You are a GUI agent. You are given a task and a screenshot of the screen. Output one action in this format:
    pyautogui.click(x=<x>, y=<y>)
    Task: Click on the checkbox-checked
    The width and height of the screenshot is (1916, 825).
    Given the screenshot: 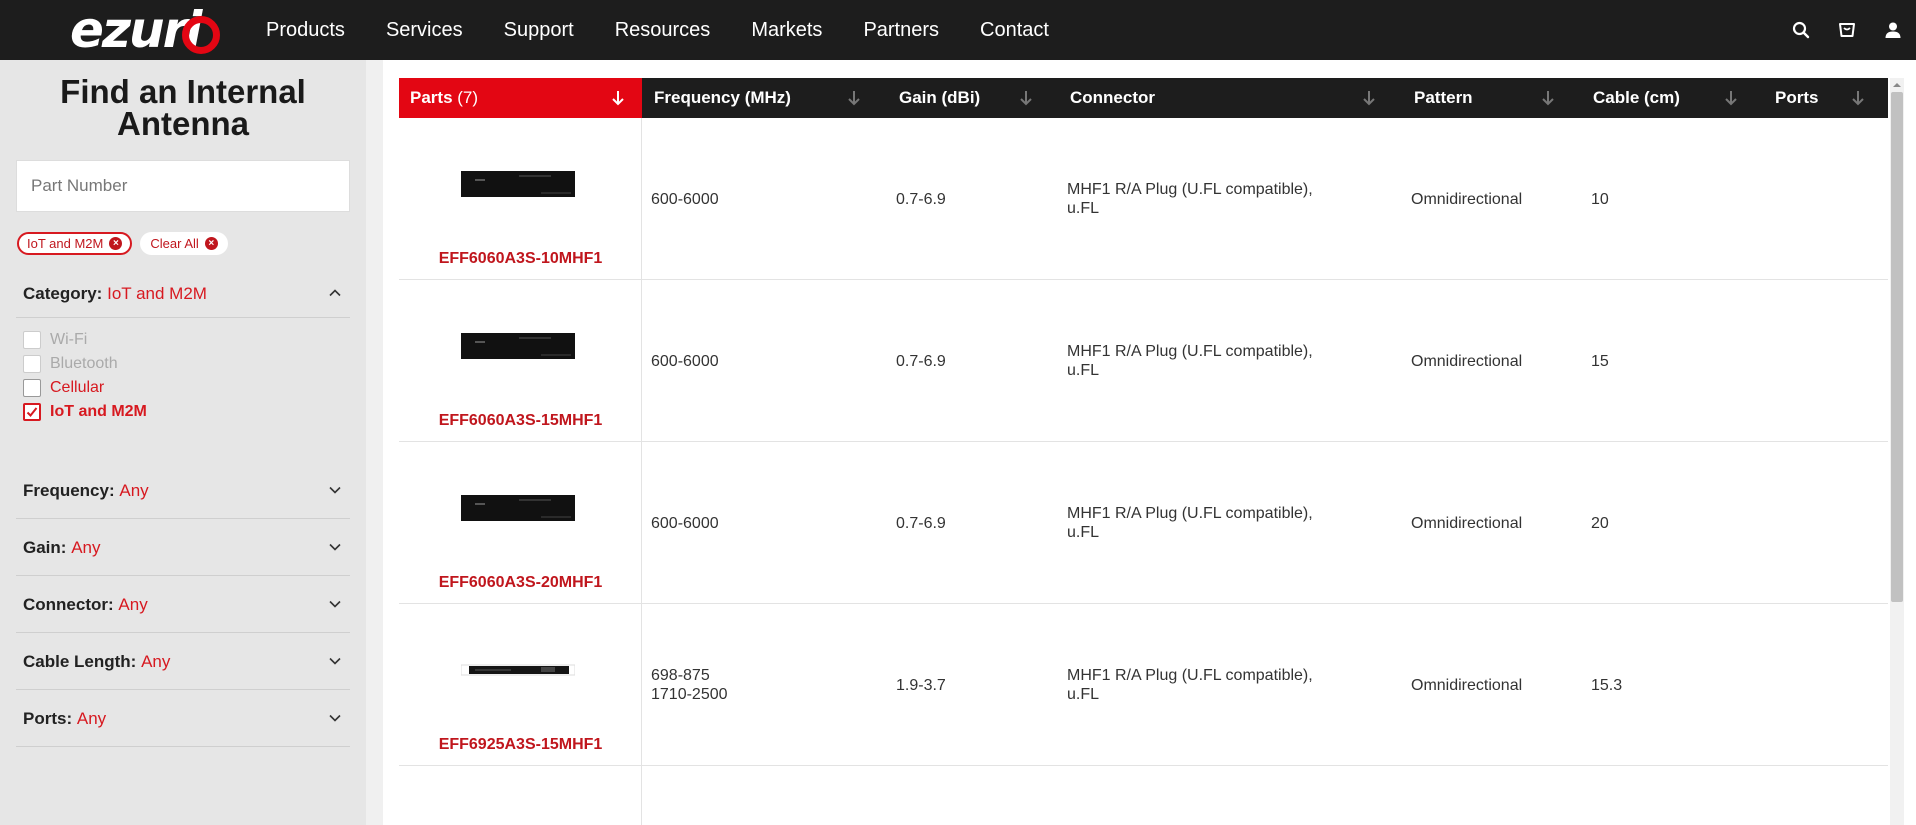 What is the action you would take?
    pyautogui.click(x=32, y=412)
    